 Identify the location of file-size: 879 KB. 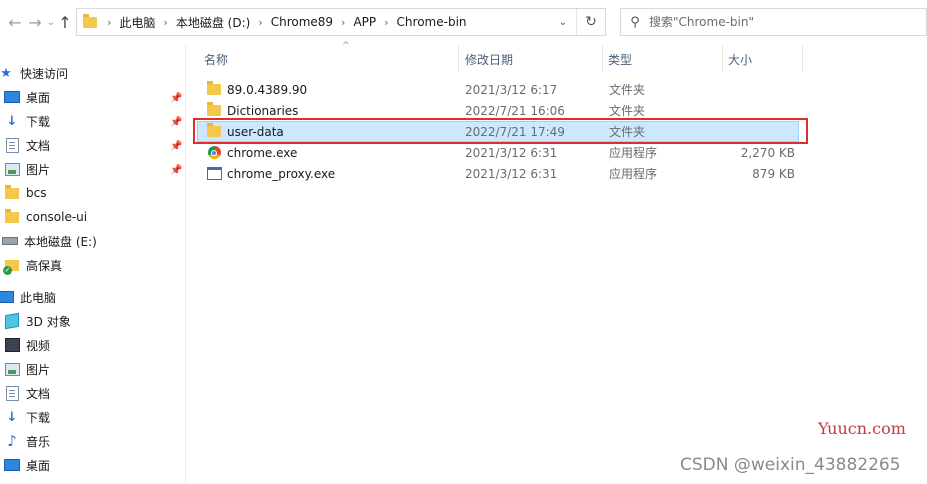
(773, 173).